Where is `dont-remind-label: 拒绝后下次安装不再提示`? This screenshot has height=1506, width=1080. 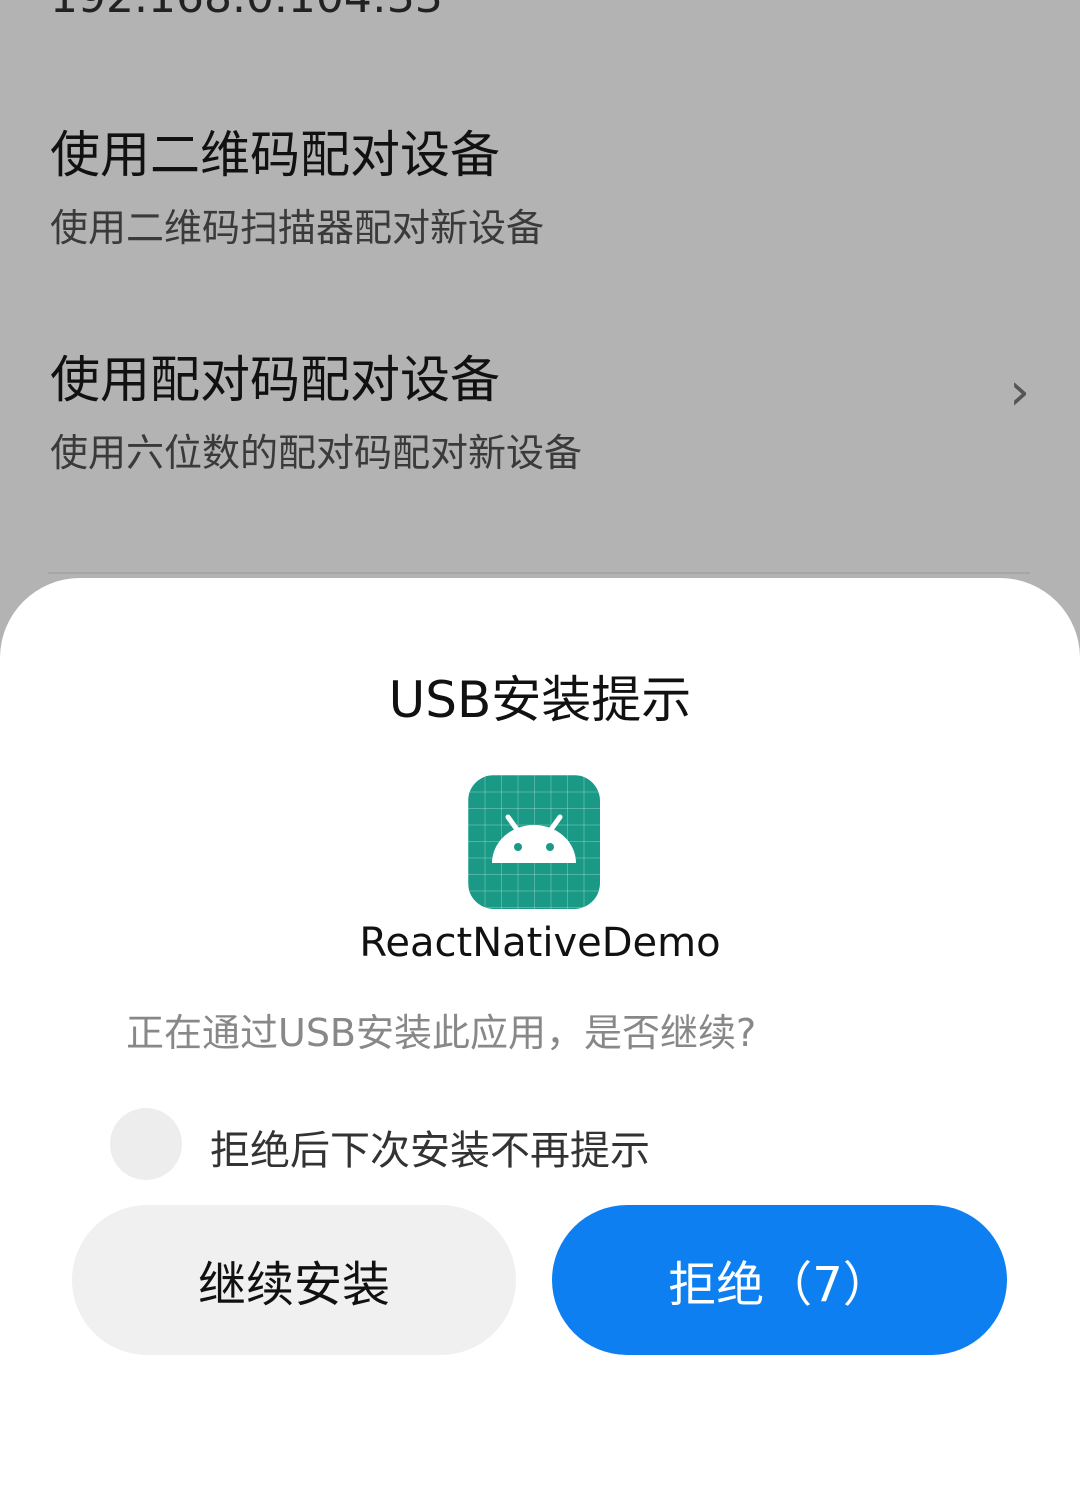
dont-remind-label: 拒绝后下次安装不再提示 is located at coordinates (430, 1147).